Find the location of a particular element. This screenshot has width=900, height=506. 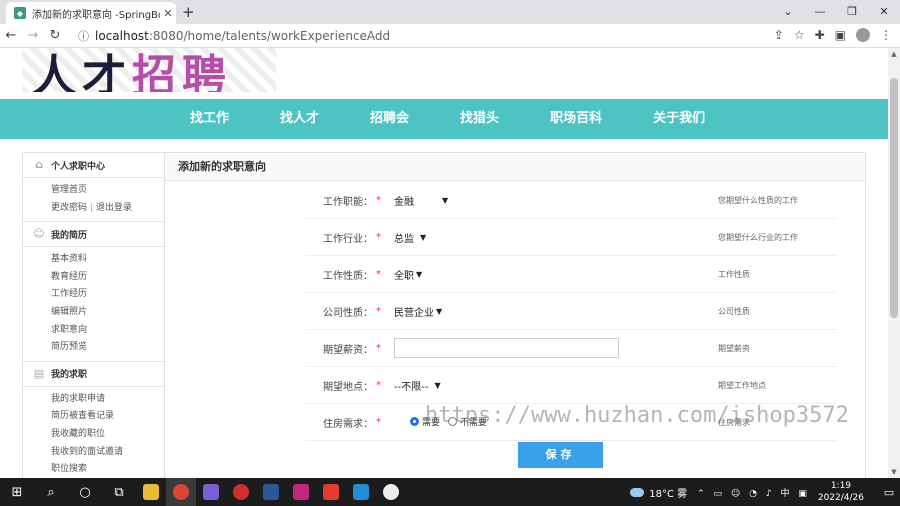

app-icon-blue is located at coordinates (361, 492).